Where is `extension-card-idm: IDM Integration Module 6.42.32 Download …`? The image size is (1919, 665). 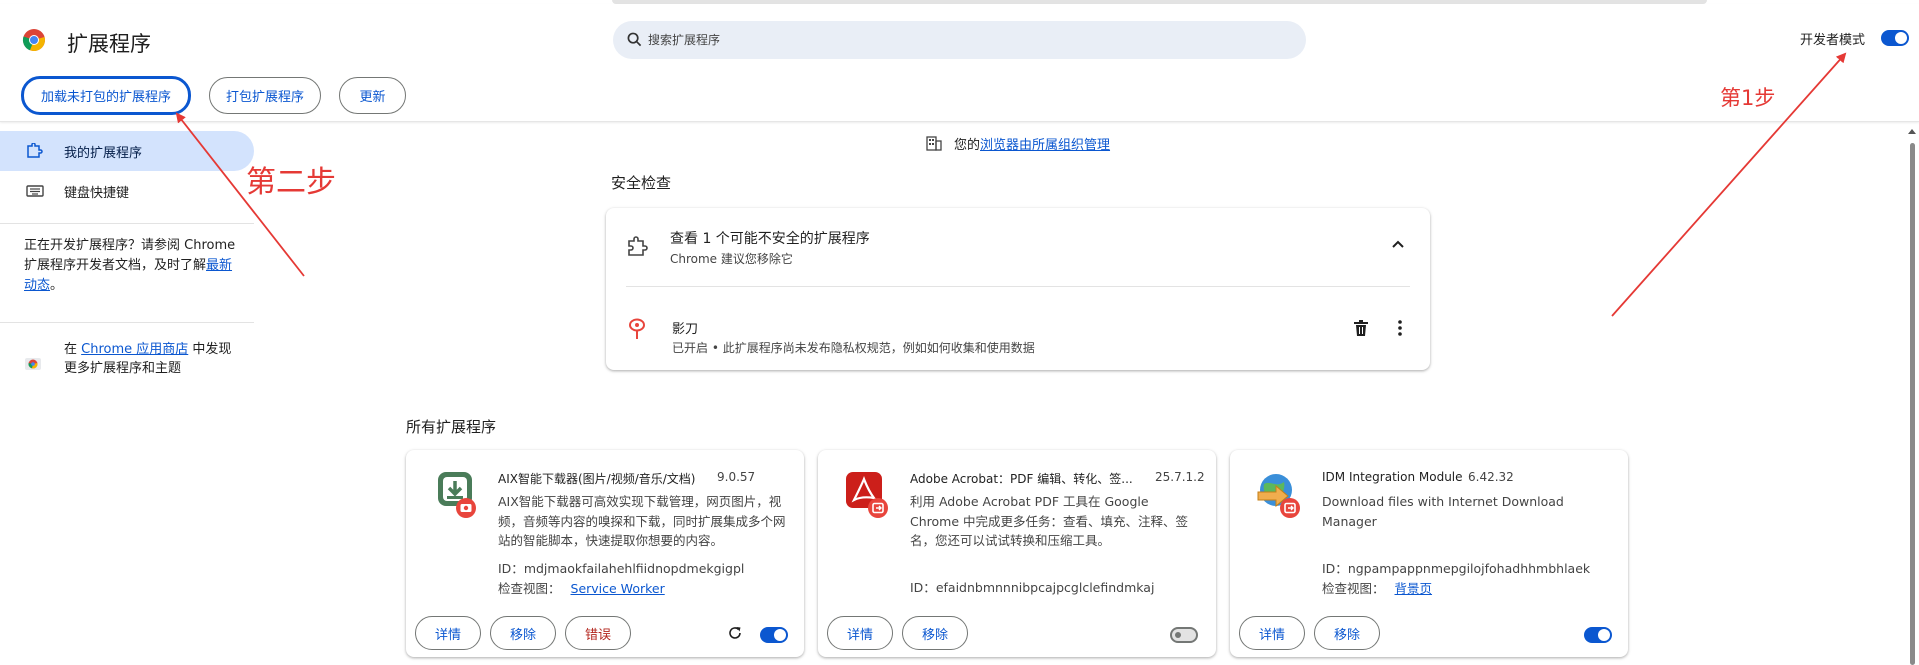 extension-card-idm: IDM Integration Module 6.42.32 Download … is located at coordinates (1429, 553).